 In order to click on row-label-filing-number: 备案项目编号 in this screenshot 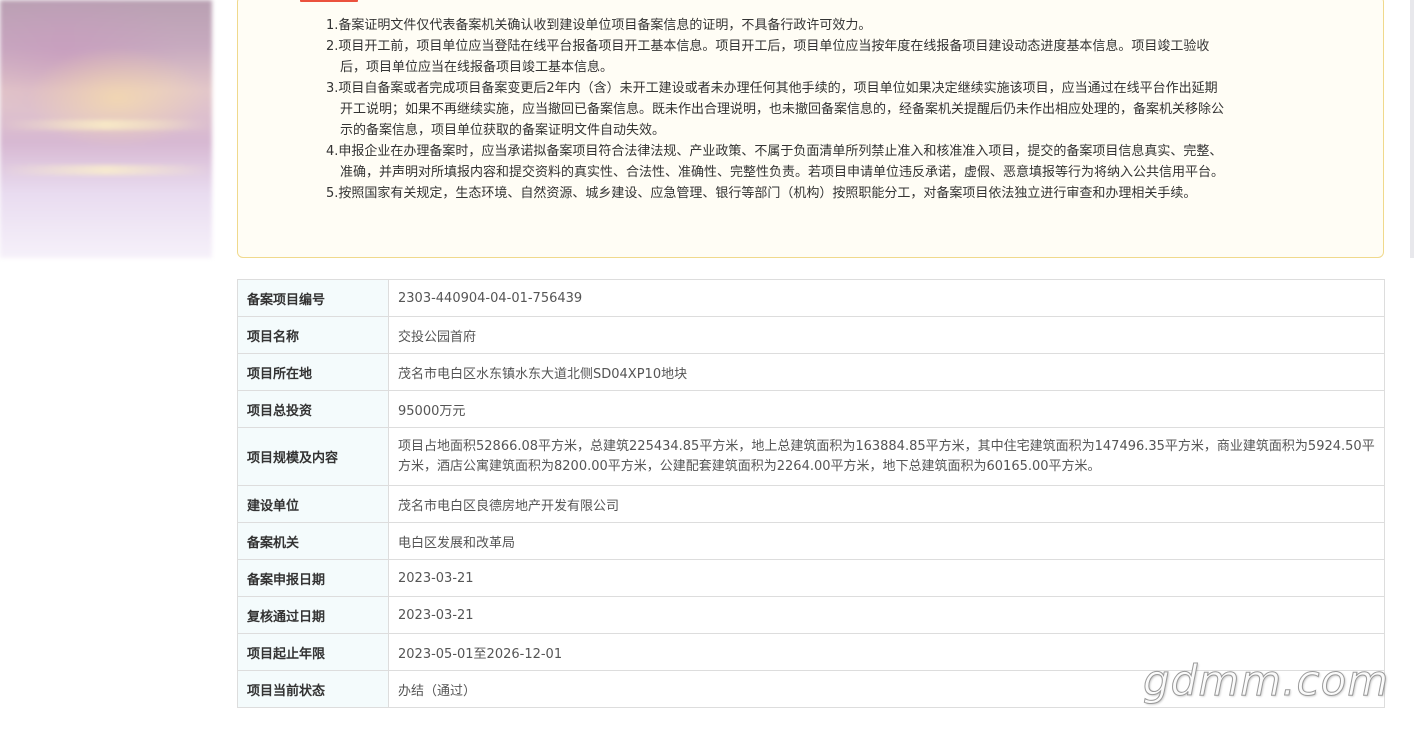, I will do `click(313, 298)`.